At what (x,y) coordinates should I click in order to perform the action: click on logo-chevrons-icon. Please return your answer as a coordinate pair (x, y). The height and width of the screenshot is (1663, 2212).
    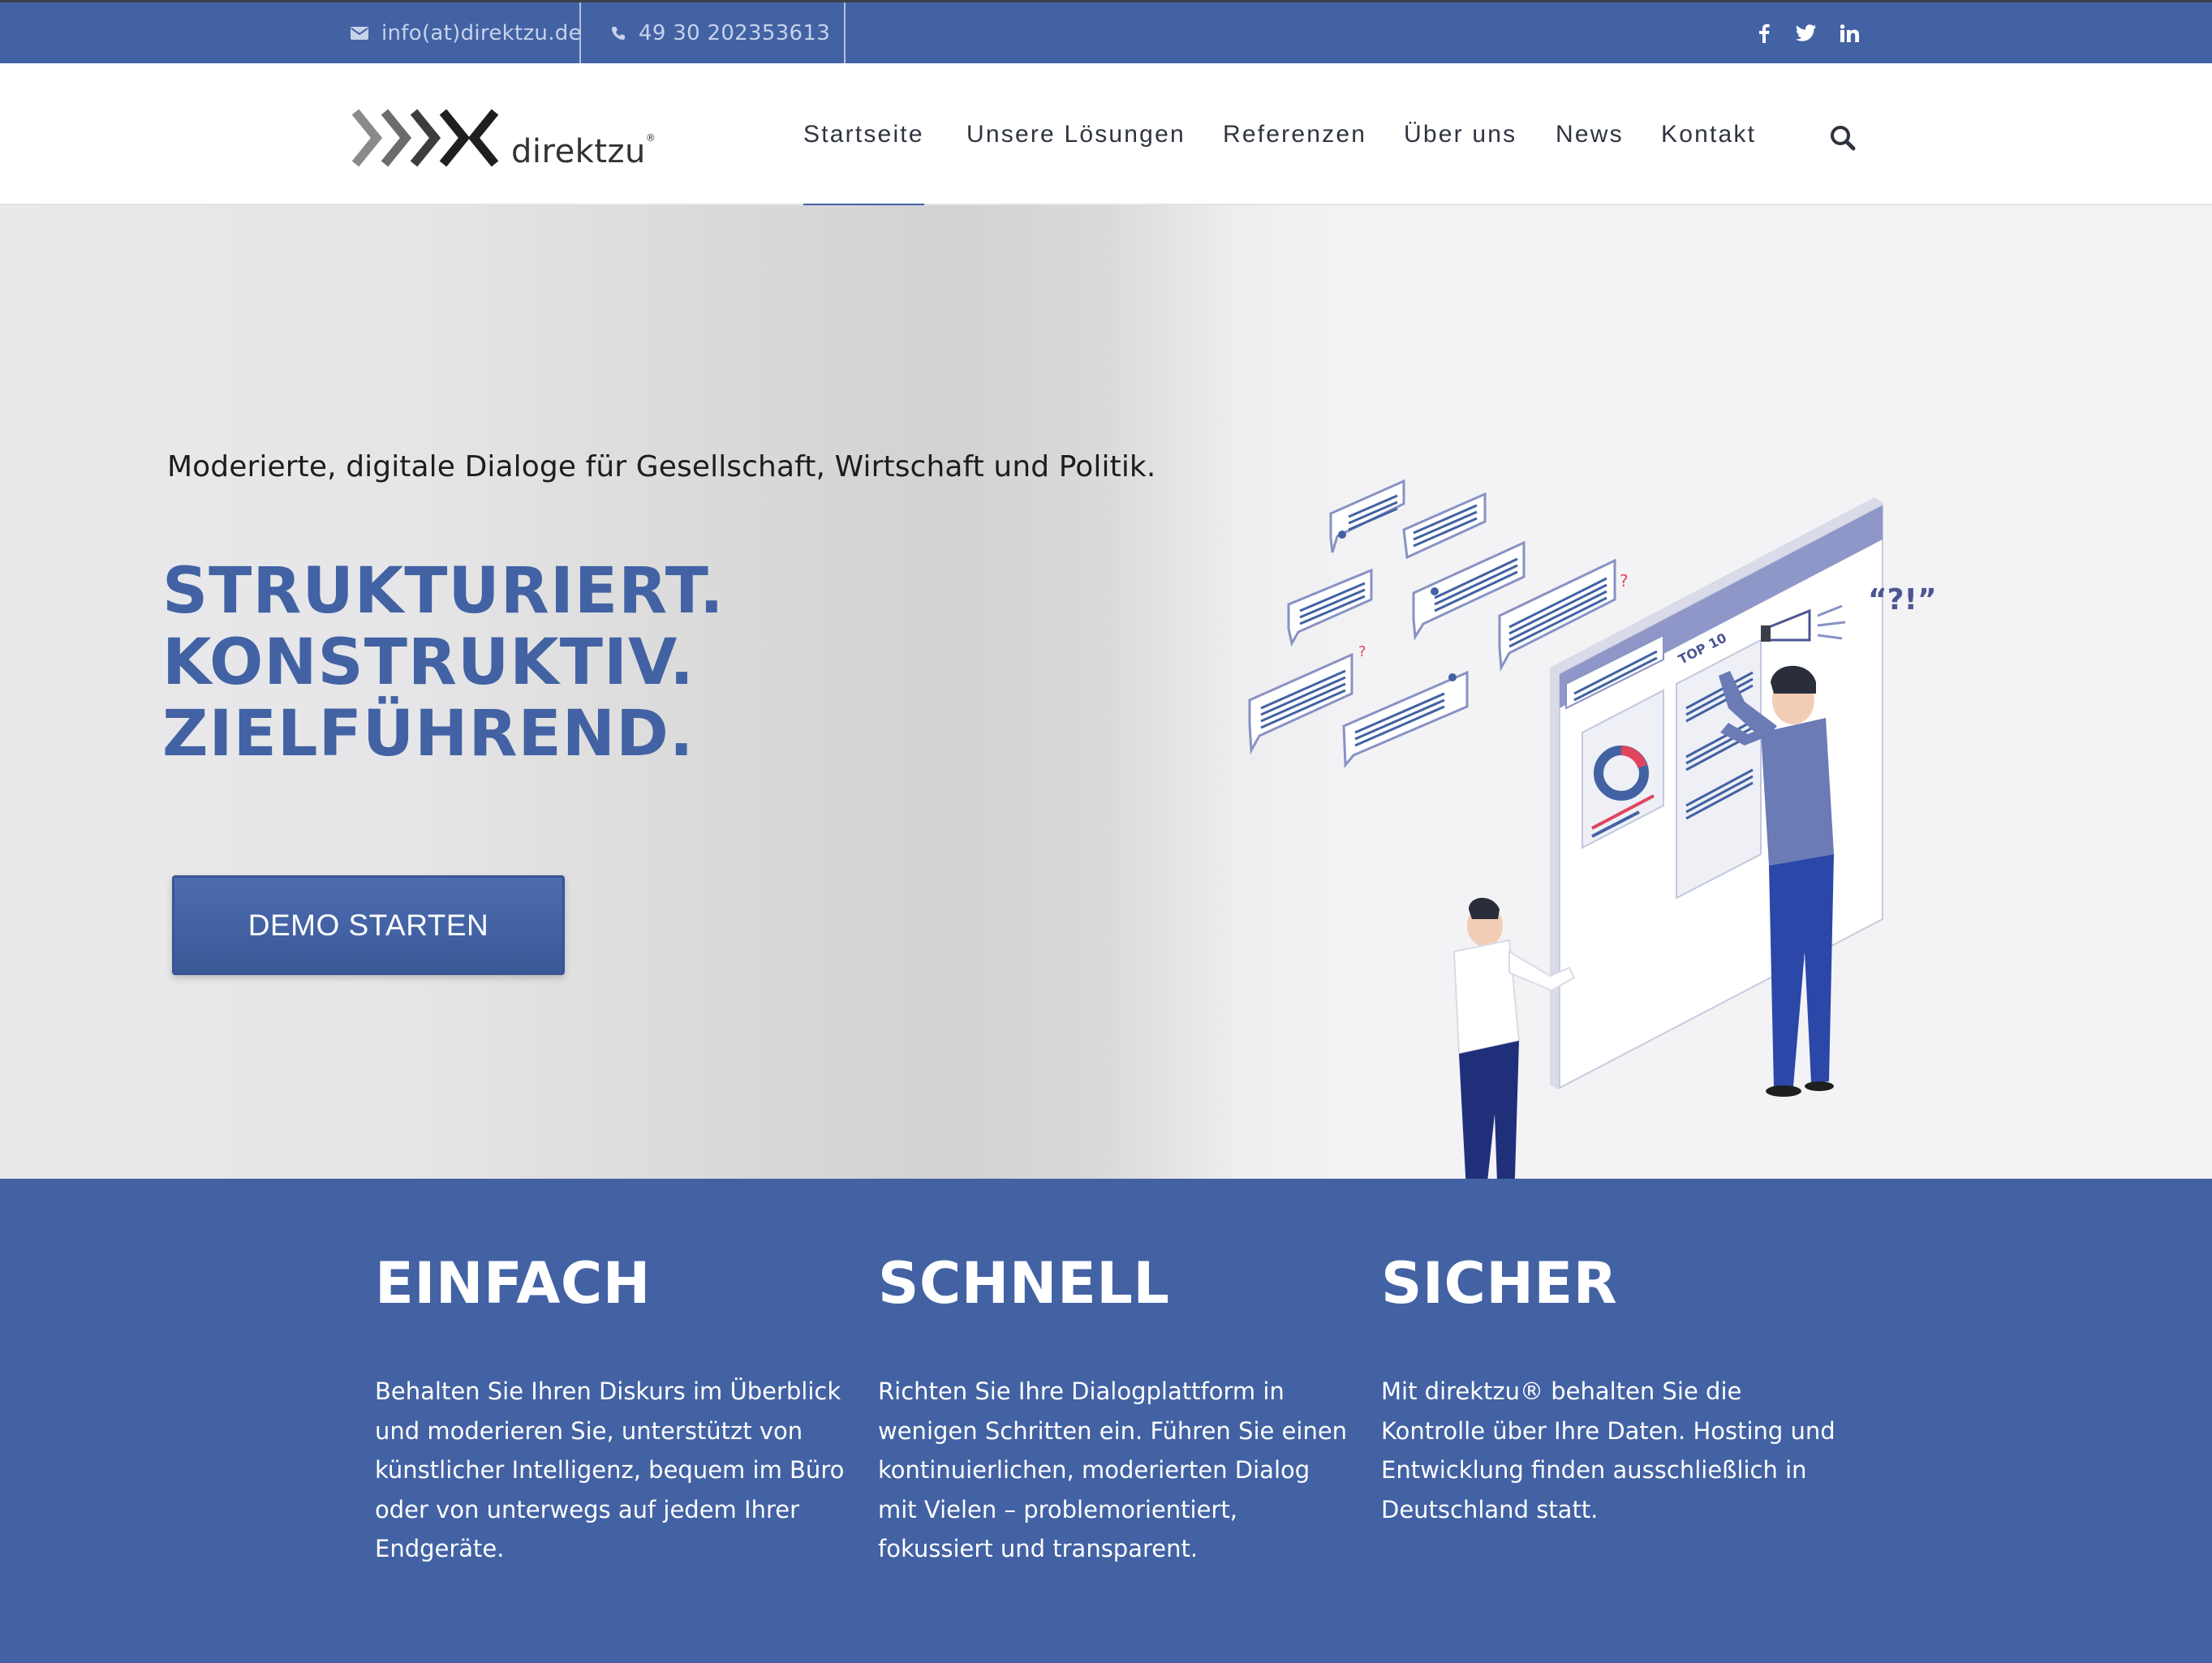
    Looking at the image, I should click on (425, 138).